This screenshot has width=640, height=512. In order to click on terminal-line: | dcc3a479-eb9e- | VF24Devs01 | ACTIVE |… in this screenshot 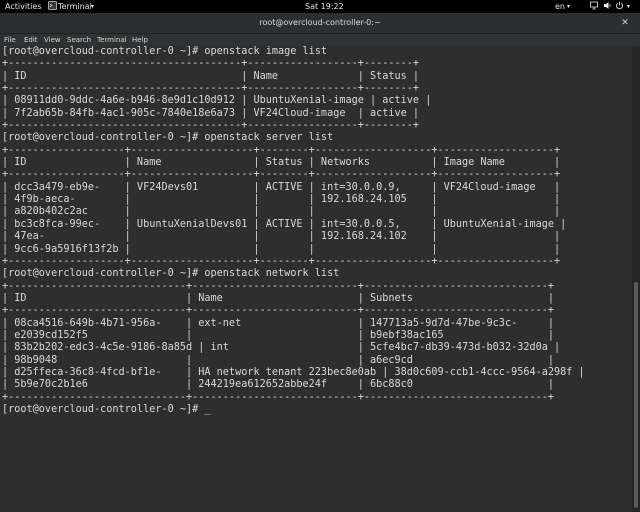, I will do `click(281, 187)`.